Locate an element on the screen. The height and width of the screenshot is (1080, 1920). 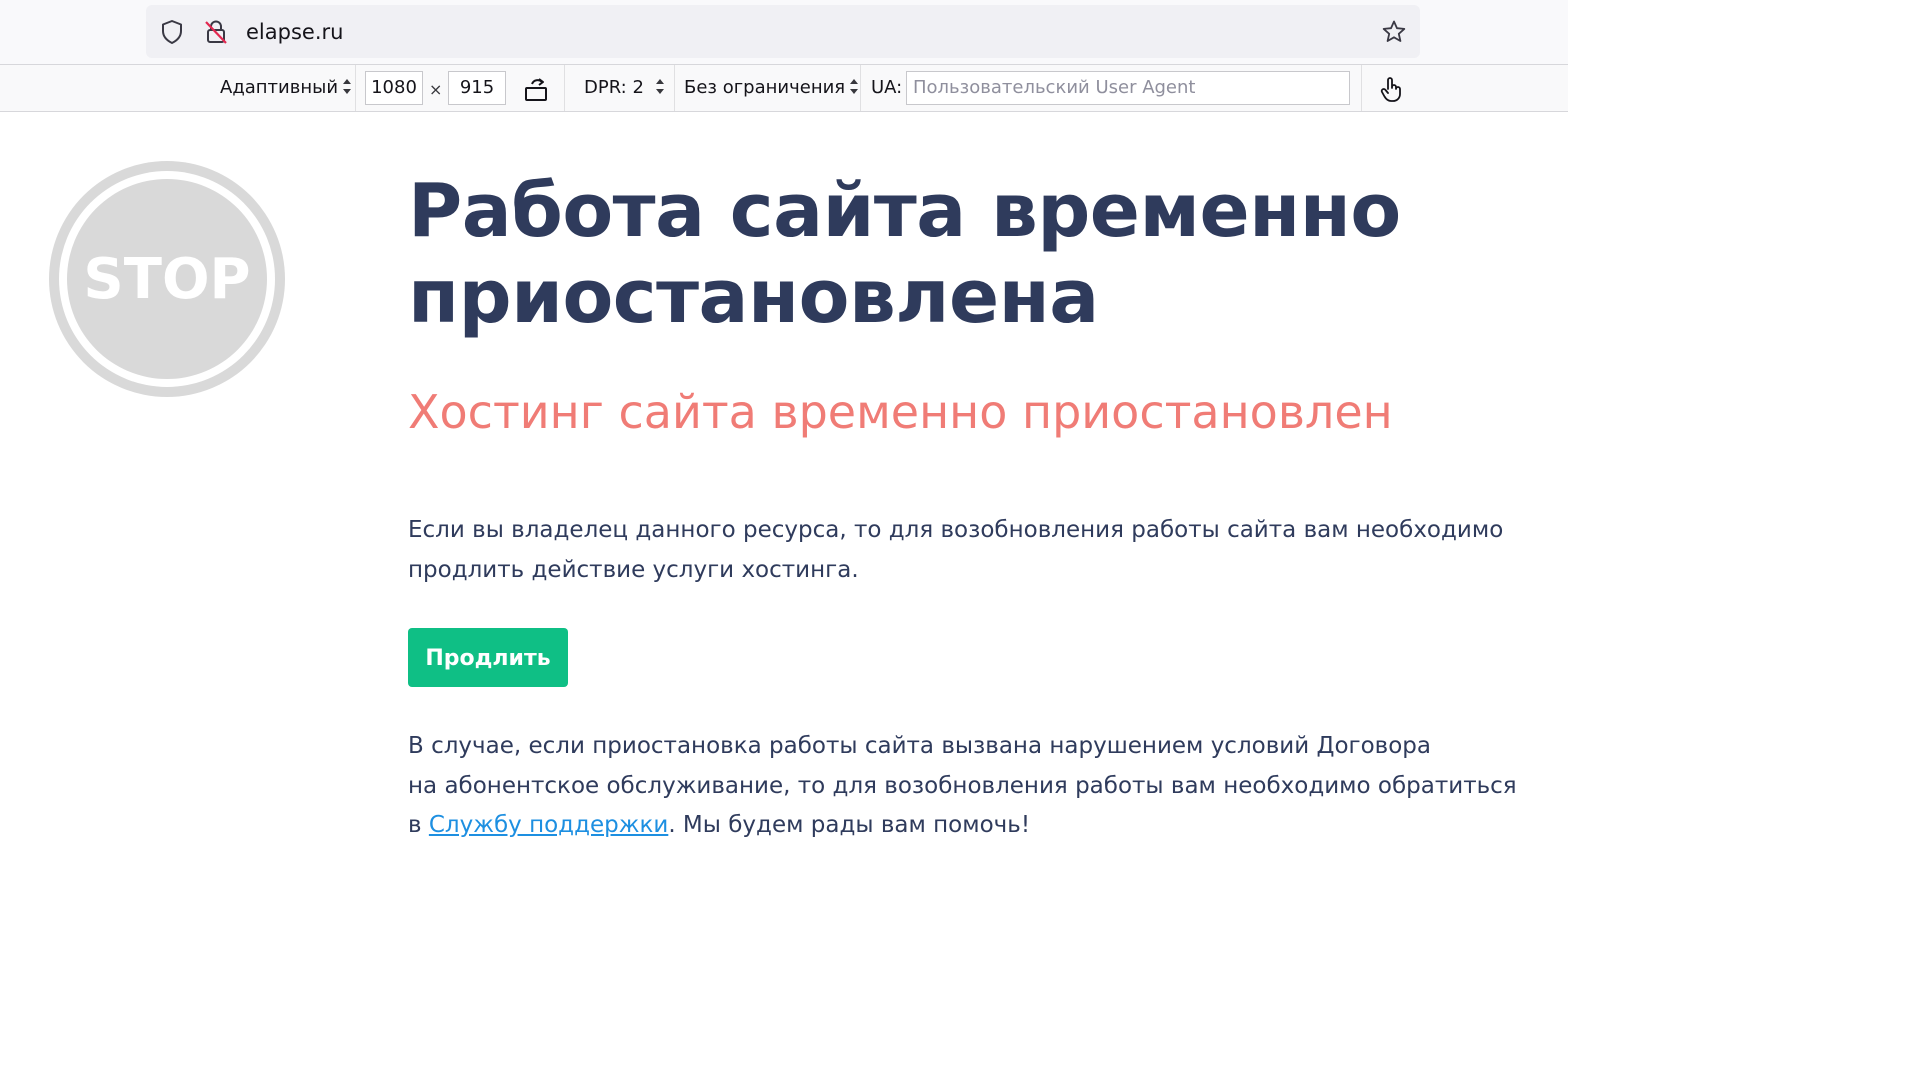
page-subtitle: Хостинг сайта временно приостановлен is located at coordinates (900, 412).